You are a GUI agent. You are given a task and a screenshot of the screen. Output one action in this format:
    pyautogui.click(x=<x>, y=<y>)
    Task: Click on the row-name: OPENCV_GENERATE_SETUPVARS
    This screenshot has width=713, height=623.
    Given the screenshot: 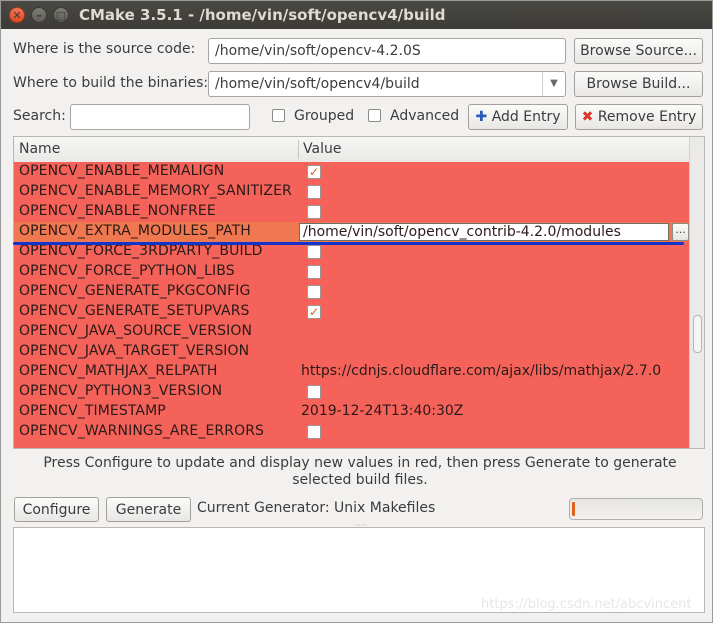 What is the action you would take?
    pyautogui.click(x=134, y=311)
    